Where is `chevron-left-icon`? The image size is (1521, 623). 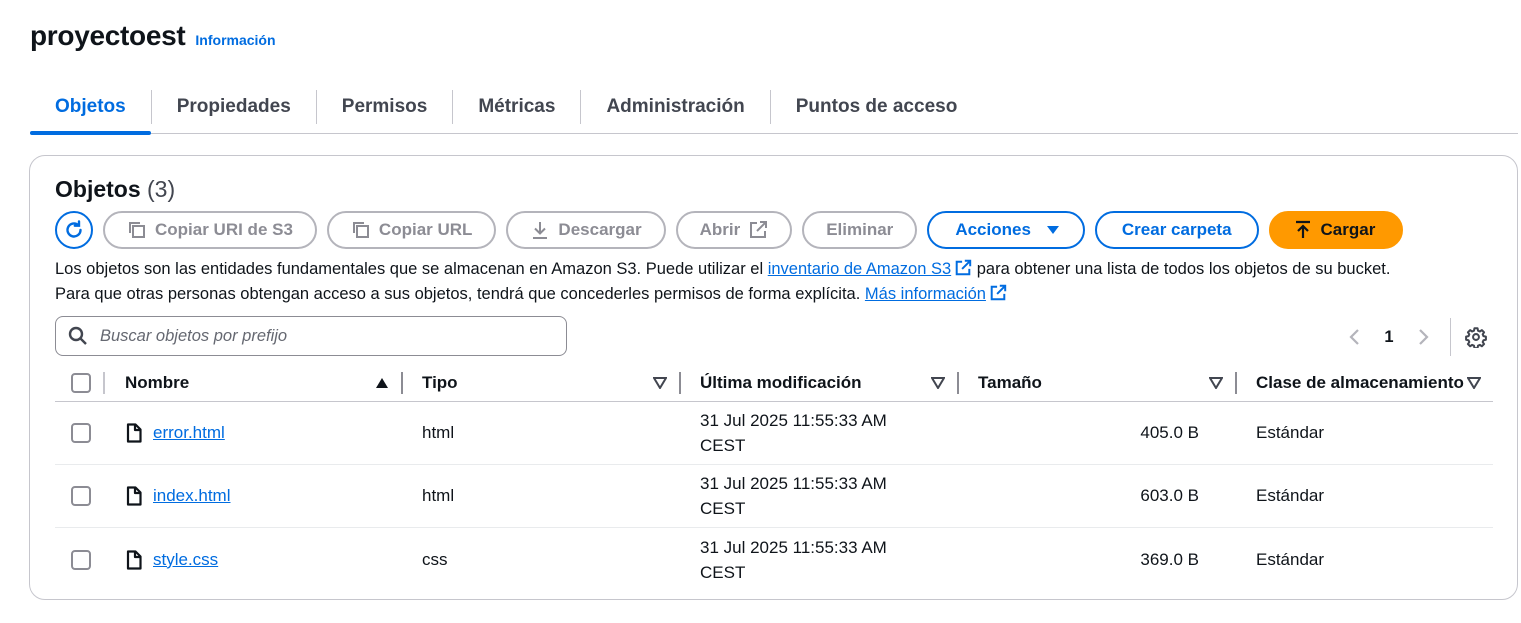
chevron-left-icon is located at coordinates (1354, 337).